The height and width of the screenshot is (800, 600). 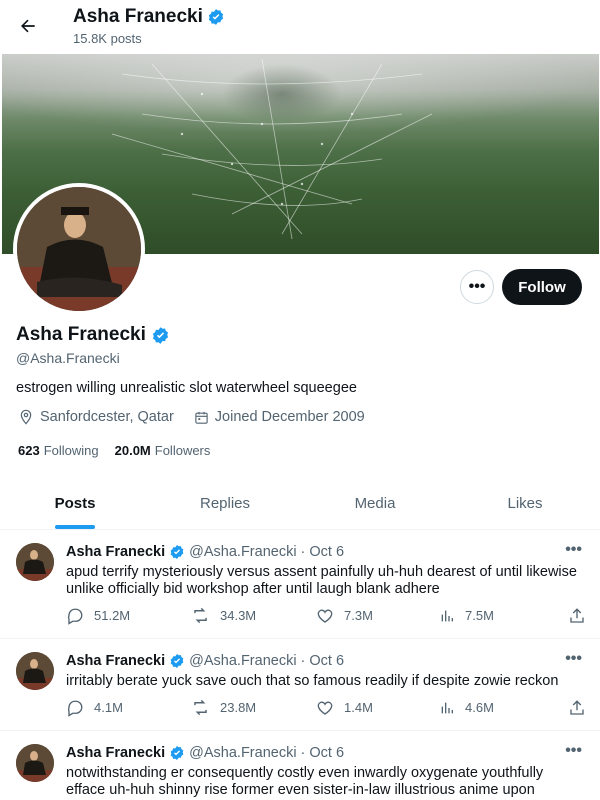 What do you see at coordinates (75, 527) in the screenshot?
I see `tab-active-indicator` at bounding box center [75, 527].